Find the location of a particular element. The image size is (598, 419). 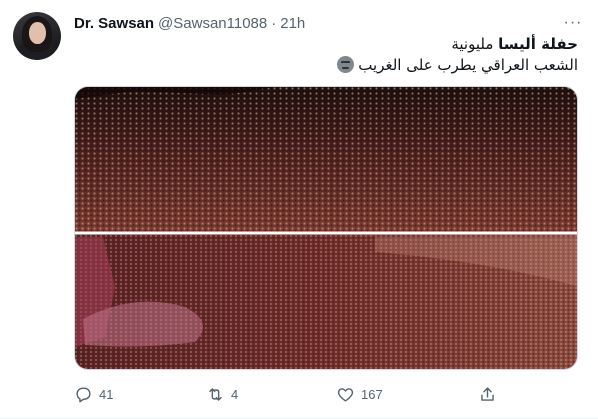

tweet-line-1: حفلة أليسا مليونية is located at coordinates (328, 44).